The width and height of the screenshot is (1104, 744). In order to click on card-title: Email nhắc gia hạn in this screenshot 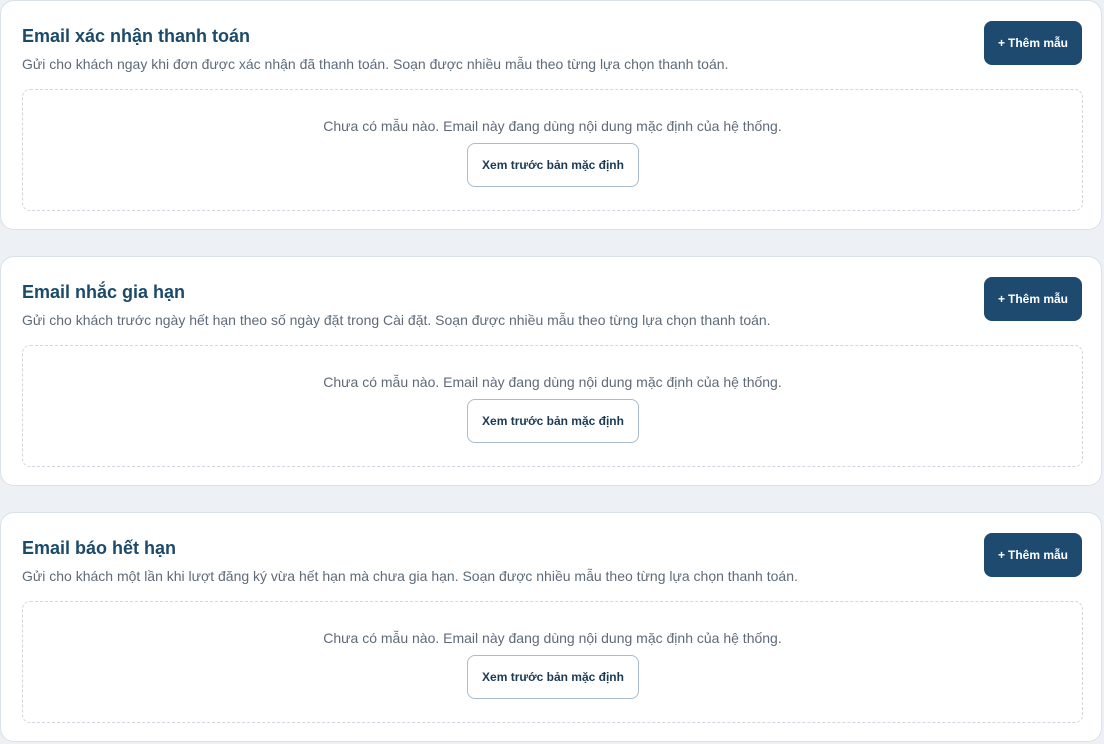, I will do `click(104, 292)`.